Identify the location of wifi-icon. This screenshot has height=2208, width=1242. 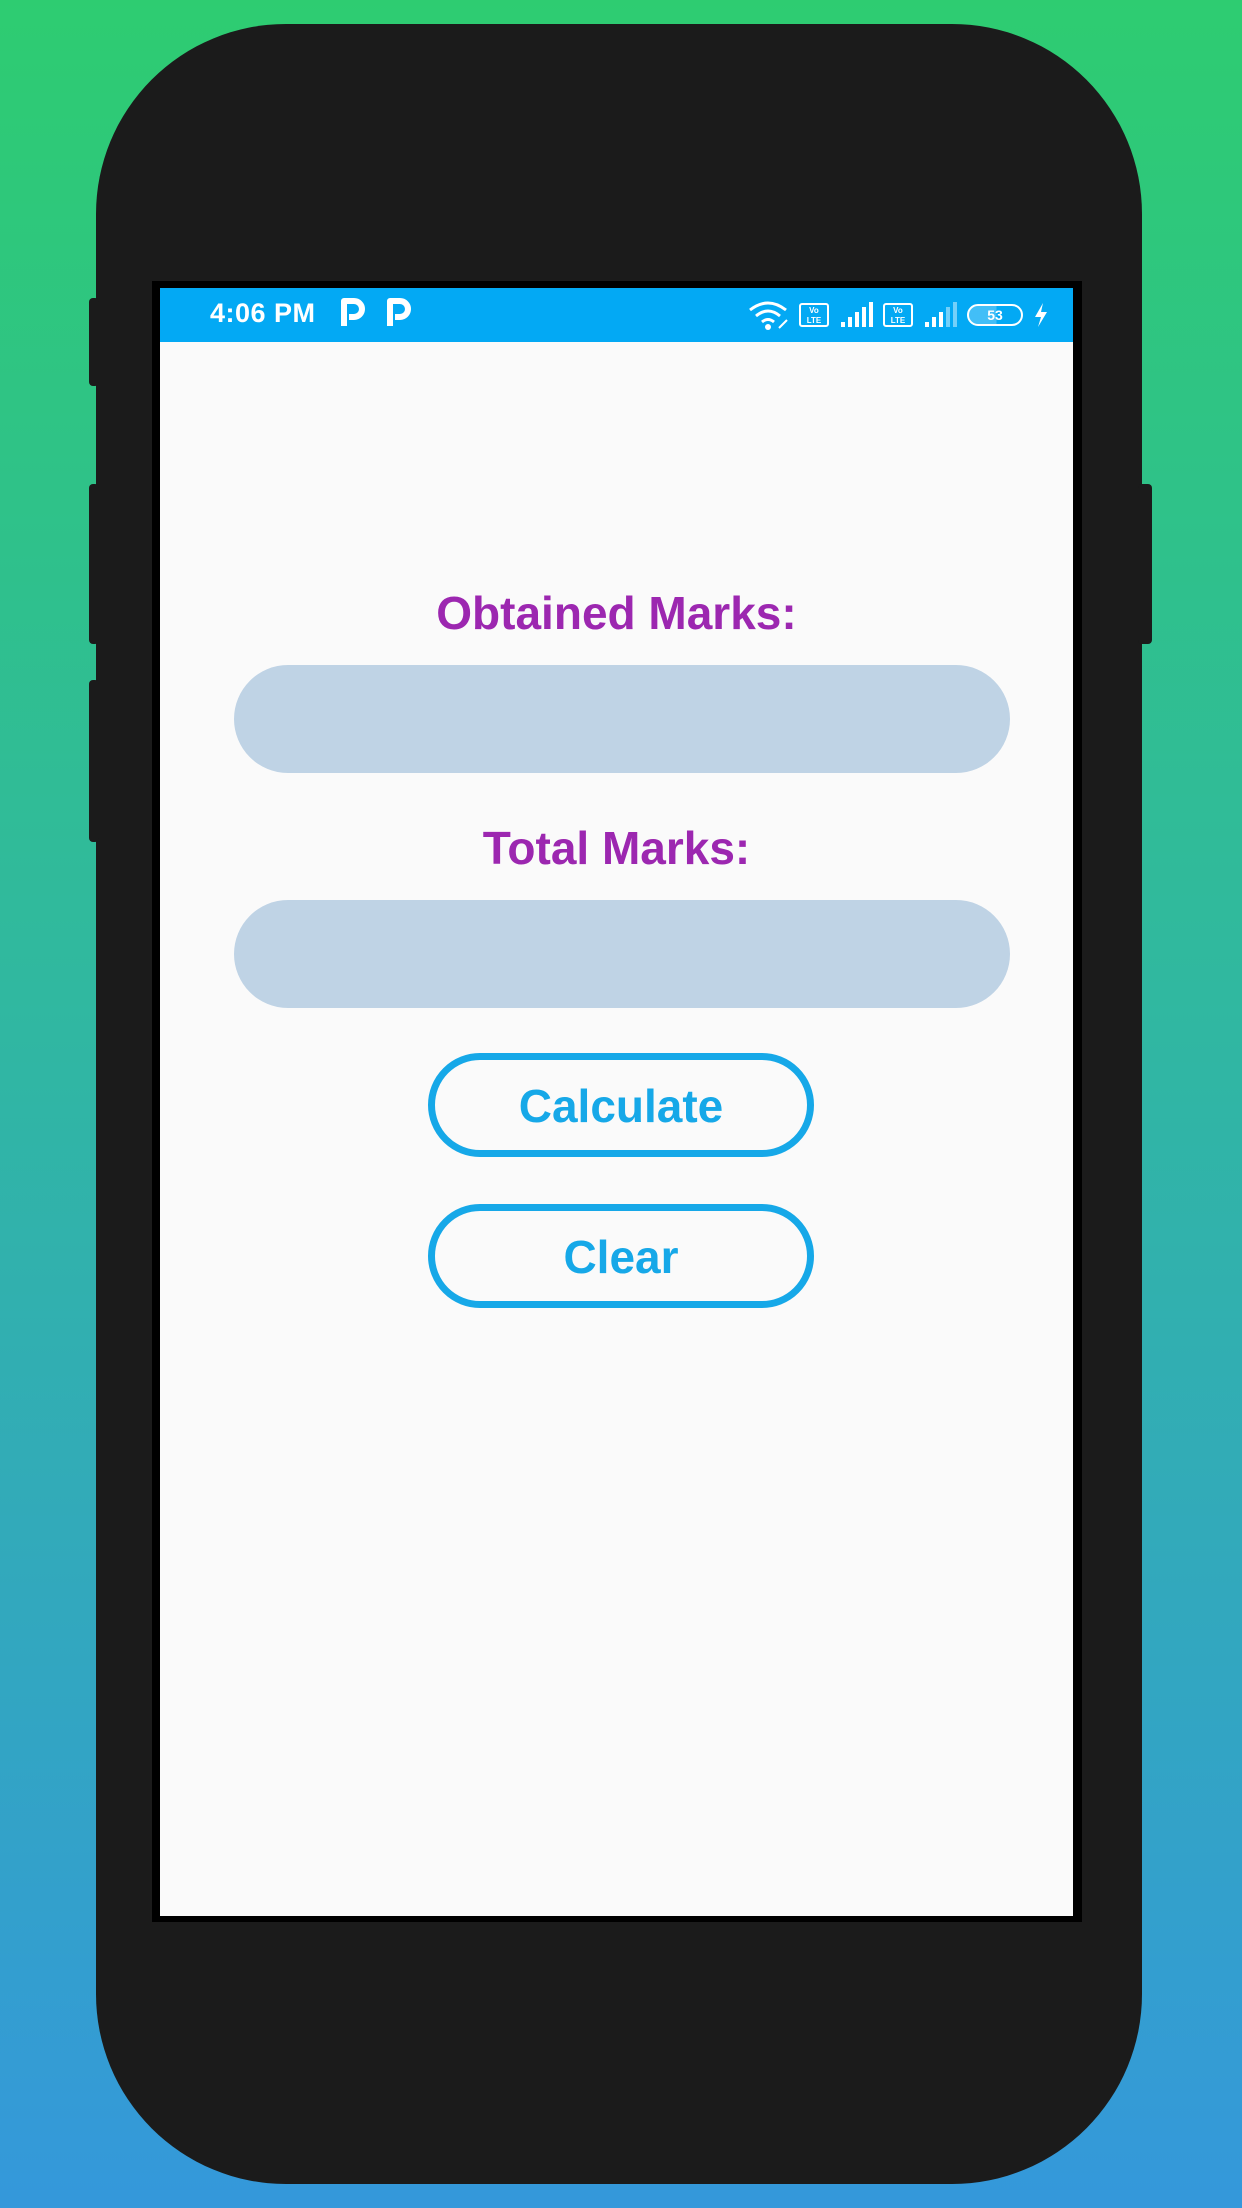
(768, 315).